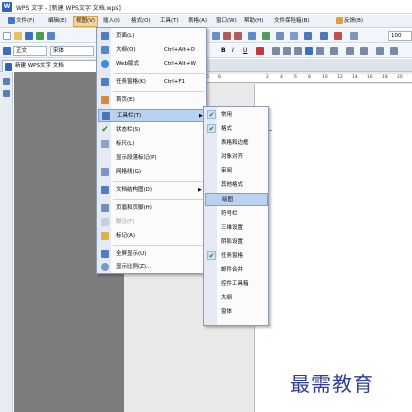  I want to click on toolbar-option-tables-borders: 表格和边框, so click(236, 143).